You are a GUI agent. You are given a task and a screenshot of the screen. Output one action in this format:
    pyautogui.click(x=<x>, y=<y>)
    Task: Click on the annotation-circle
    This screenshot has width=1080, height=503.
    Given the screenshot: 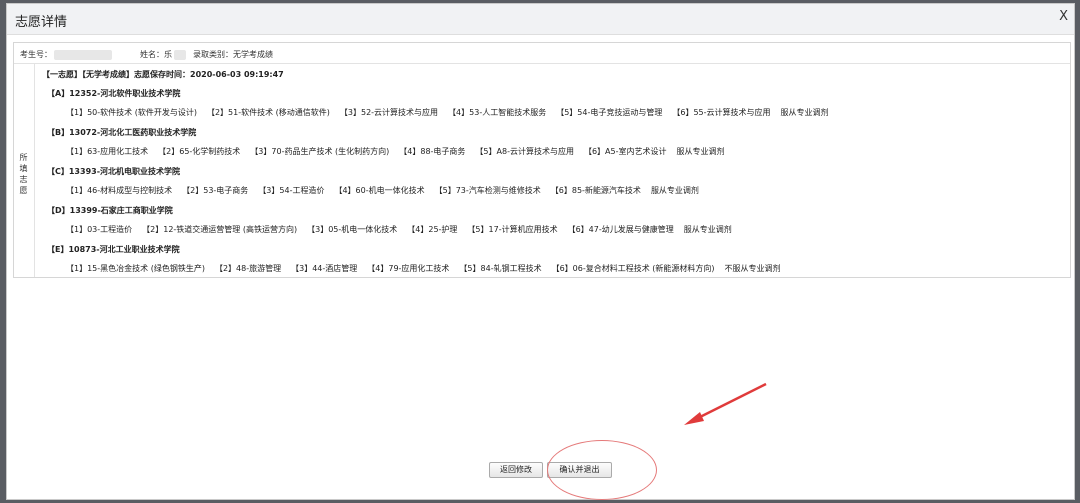 What is the action you would take?
    pyautogui.click(x=602, y=470)
    